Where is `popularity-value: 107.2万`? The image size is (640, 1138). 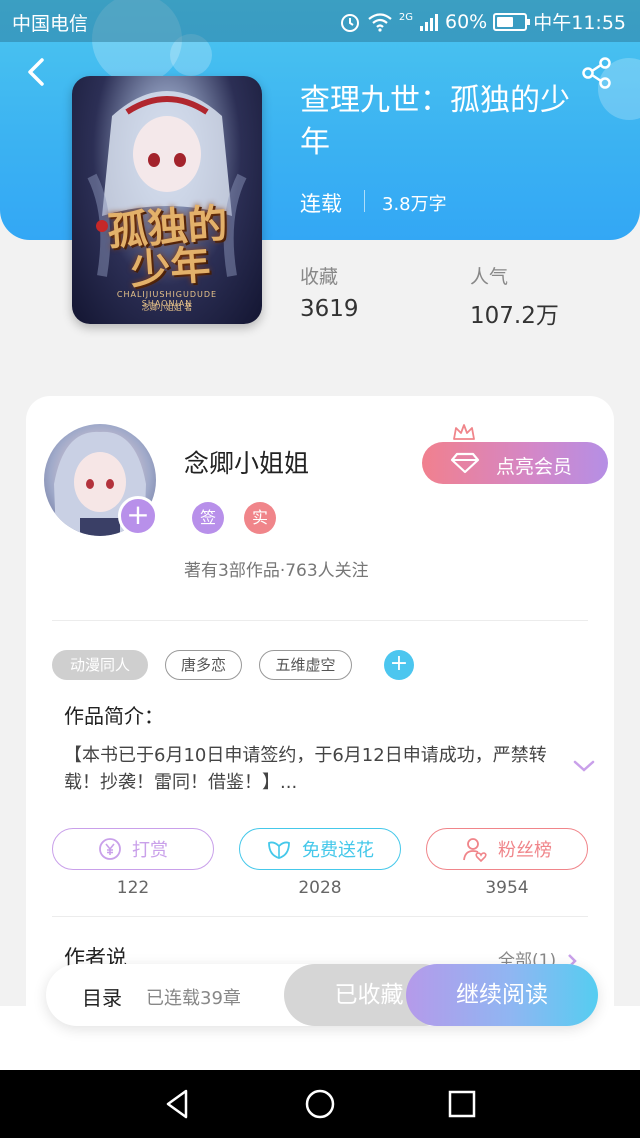
popularity-value: 107.2万 is located at coordinates (514, 316).